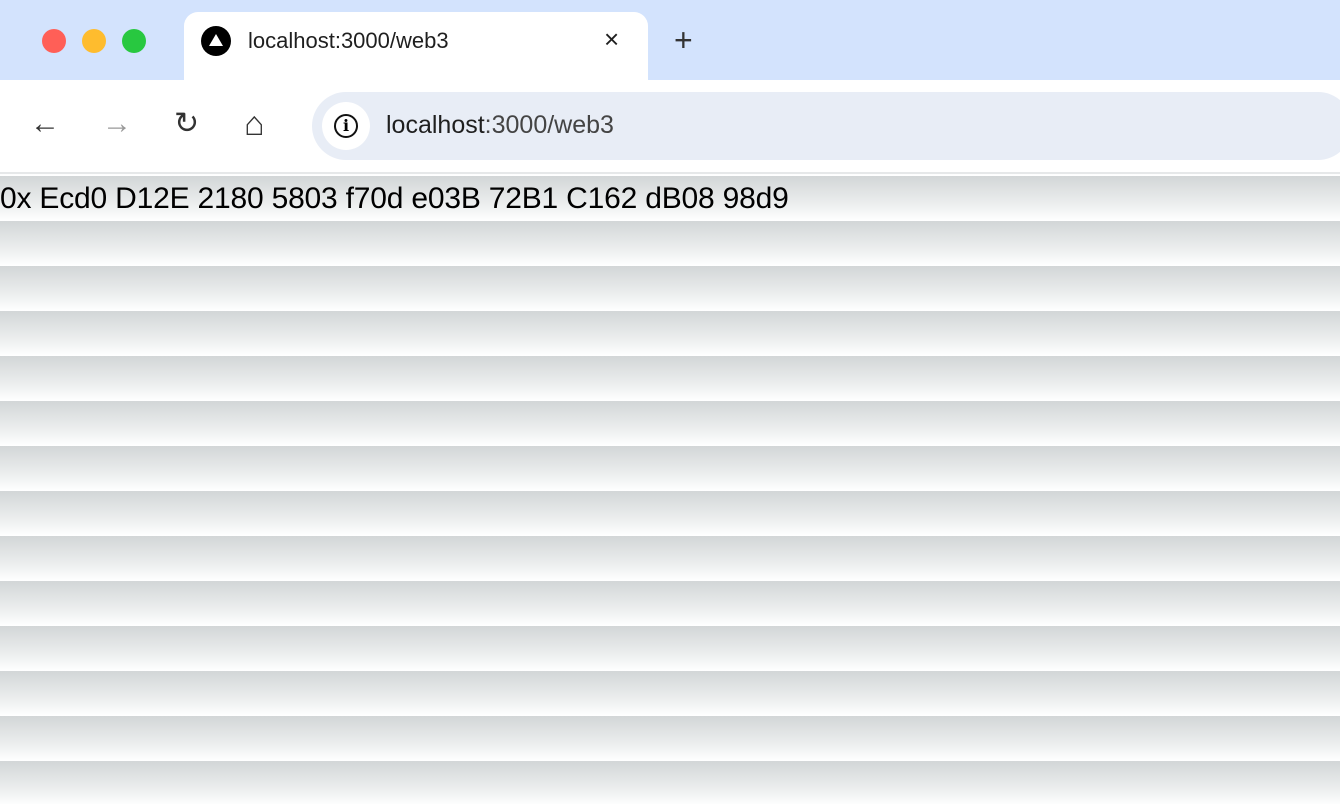 The height and width of the screenshot is (804, 1340). What do you see at coordinates (348, 40) in the screenshot?
I see `tab-title: localhost:3000/web3` at bounding box center [348, 40].